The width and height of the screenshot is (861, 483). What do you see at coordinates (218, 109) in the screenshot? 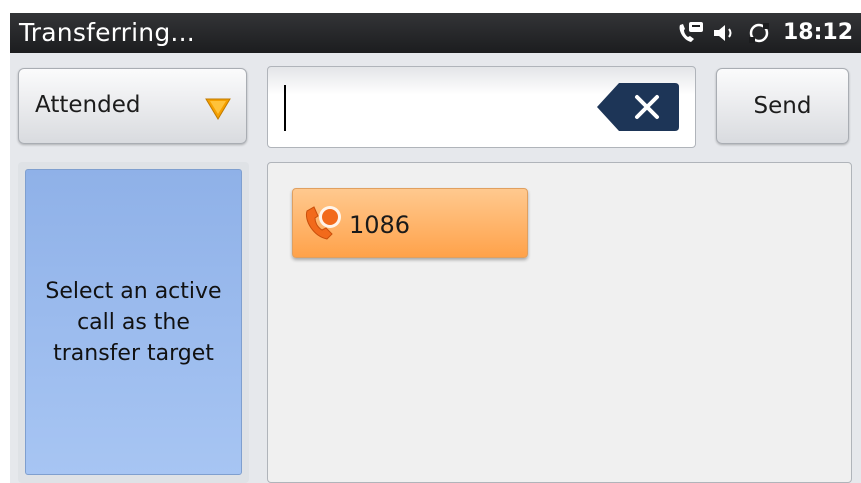
I see `dropdown-arrow-icon` at bounding box center [218, 109].